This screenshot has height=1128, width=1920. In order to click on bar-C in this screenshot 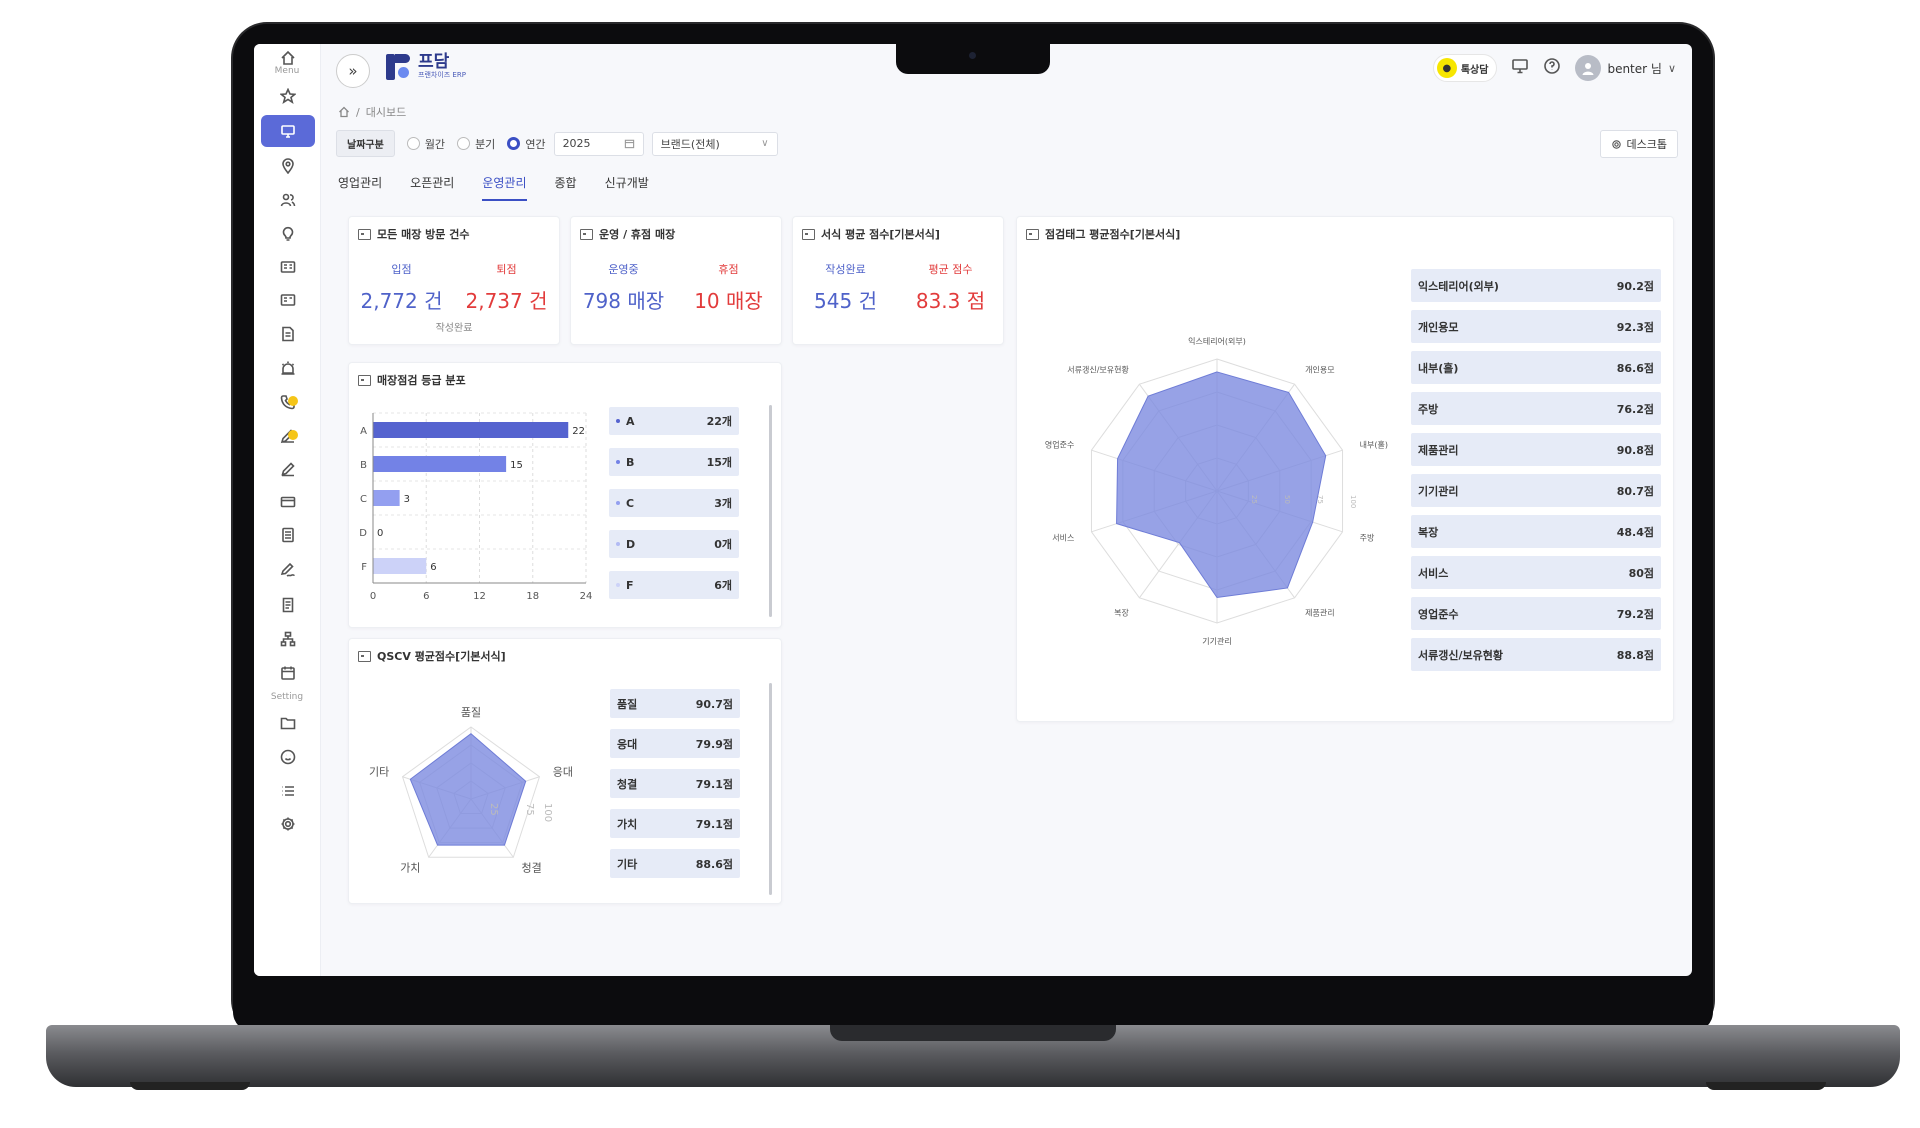, I will do `click(386, 498)`.